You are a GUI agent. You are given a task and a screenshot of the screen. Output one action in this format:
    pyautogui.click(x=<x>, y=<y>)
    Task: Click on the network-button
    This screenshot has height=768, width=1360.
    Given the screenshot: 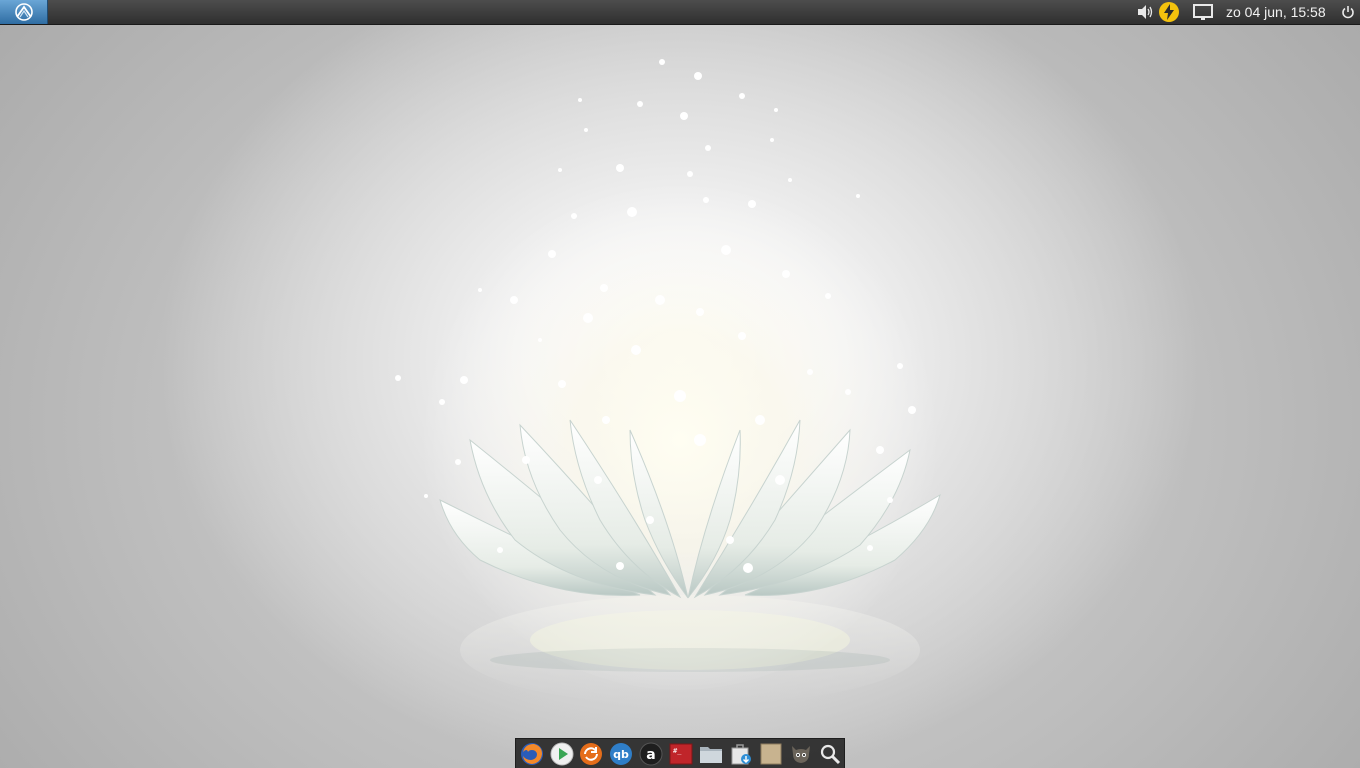 What is the action you would take?
    pyautogui.click(x=1203, y=12)
    